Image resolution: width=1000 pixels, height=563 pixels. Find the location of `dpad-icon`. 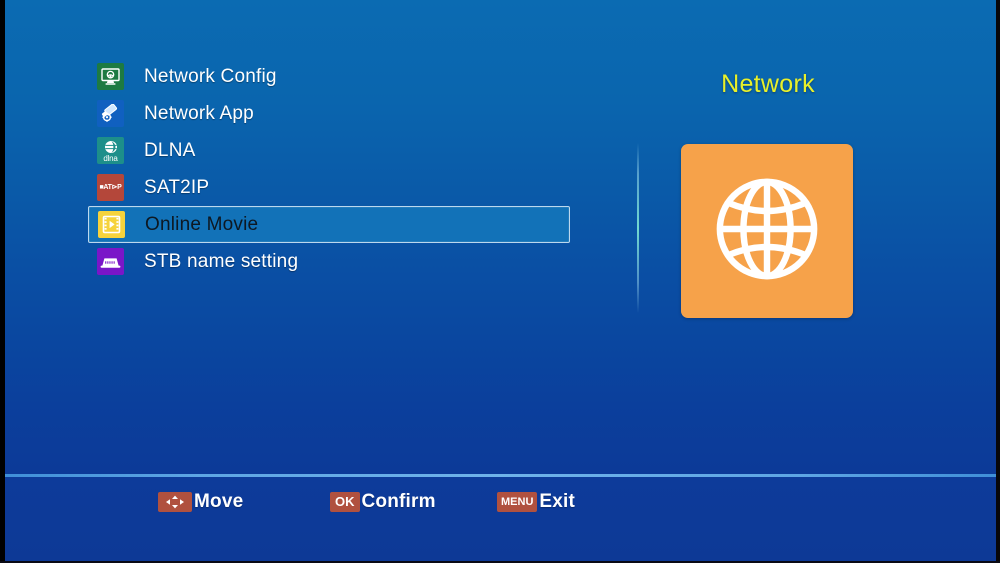

dpad-icon is located at coordinates (175, 502).